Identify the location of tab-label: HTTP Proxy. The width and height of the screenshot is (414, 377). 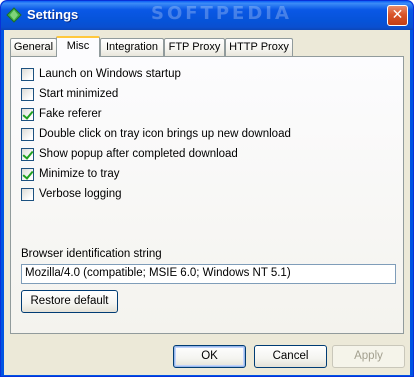
(259, 47).